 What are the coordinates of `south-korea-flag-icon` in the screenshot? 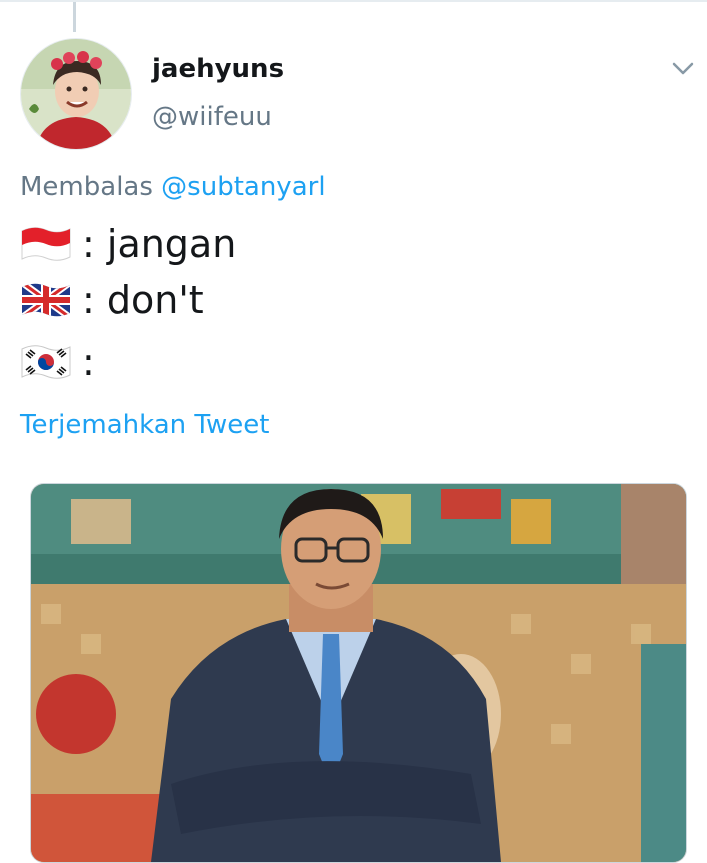 It's located at (46, 362).